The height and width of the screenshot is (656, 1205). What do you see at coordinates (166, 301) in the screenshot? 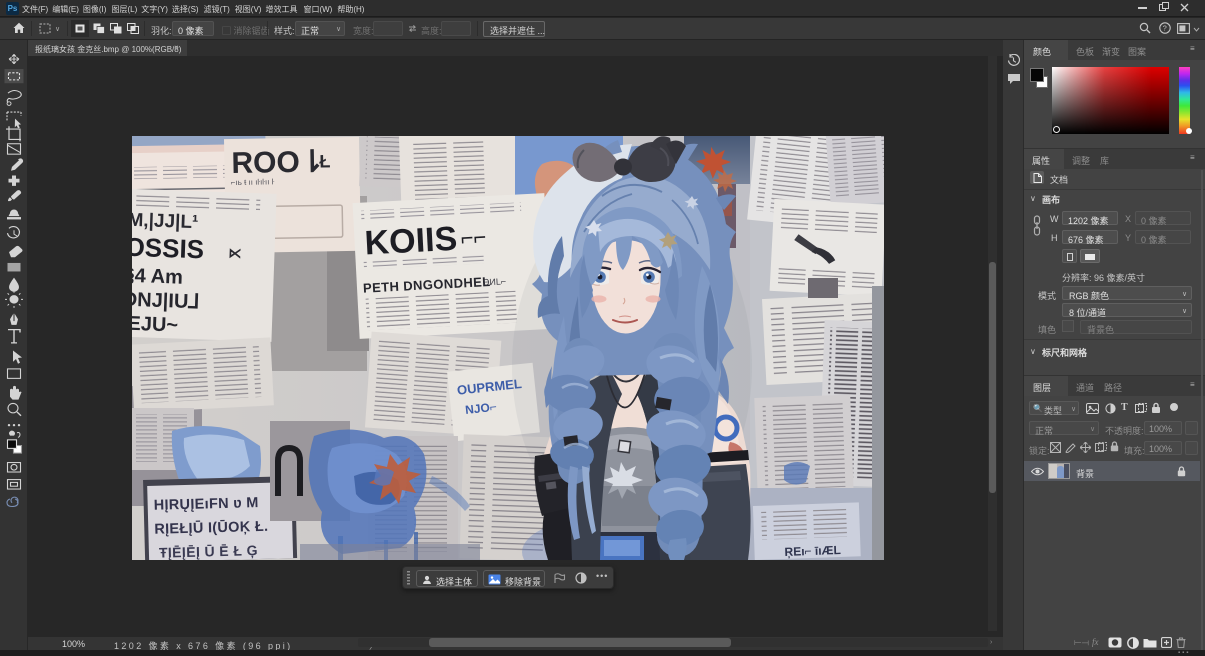
I see `svg-text: DNJ|IU⅃` at bounding box center [166, 301].